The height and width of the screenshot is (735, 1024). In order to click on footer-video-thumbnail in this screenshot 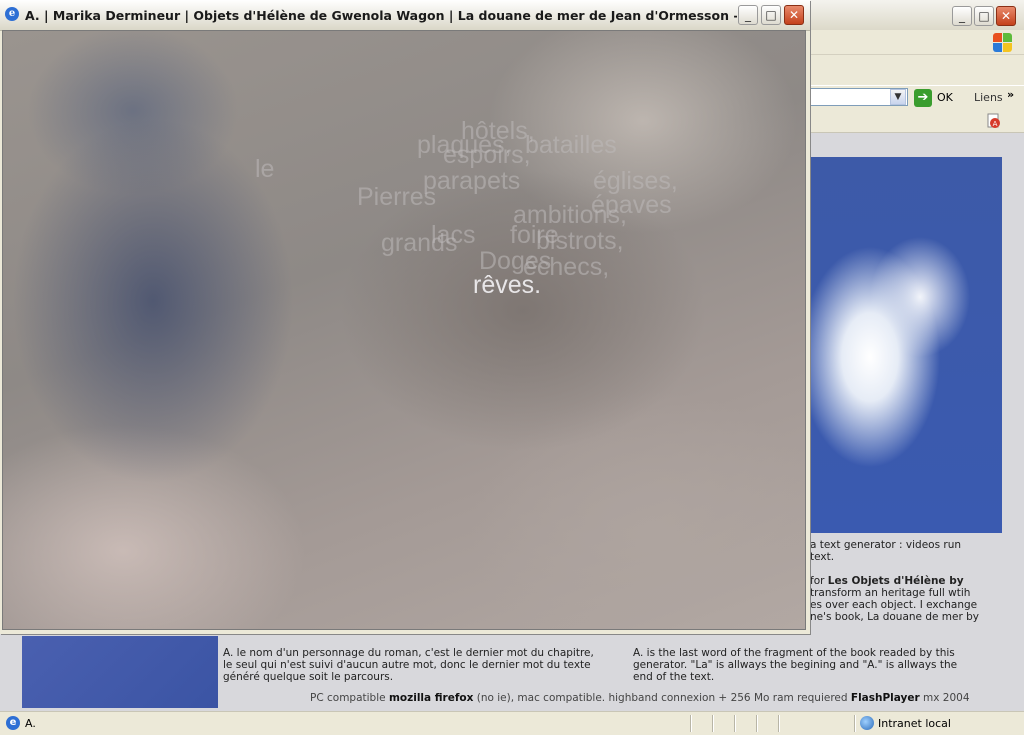, I will do `click(120, 672)`.